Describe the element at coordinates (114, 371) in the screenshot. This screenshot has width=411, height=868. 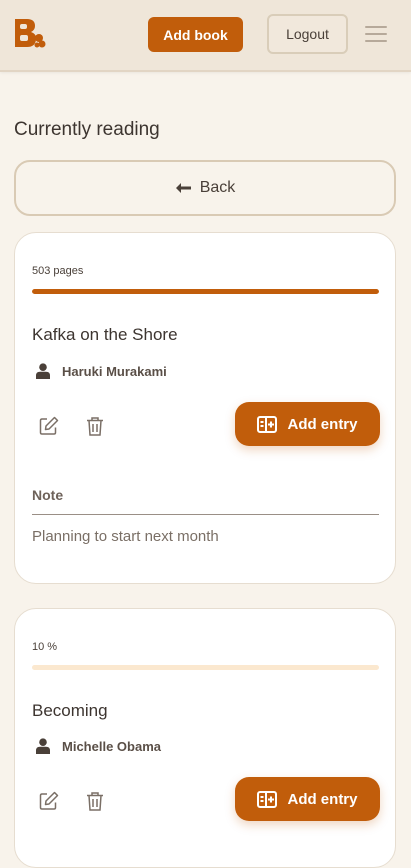
I see `author-name: Haruki Murakami` at that location.